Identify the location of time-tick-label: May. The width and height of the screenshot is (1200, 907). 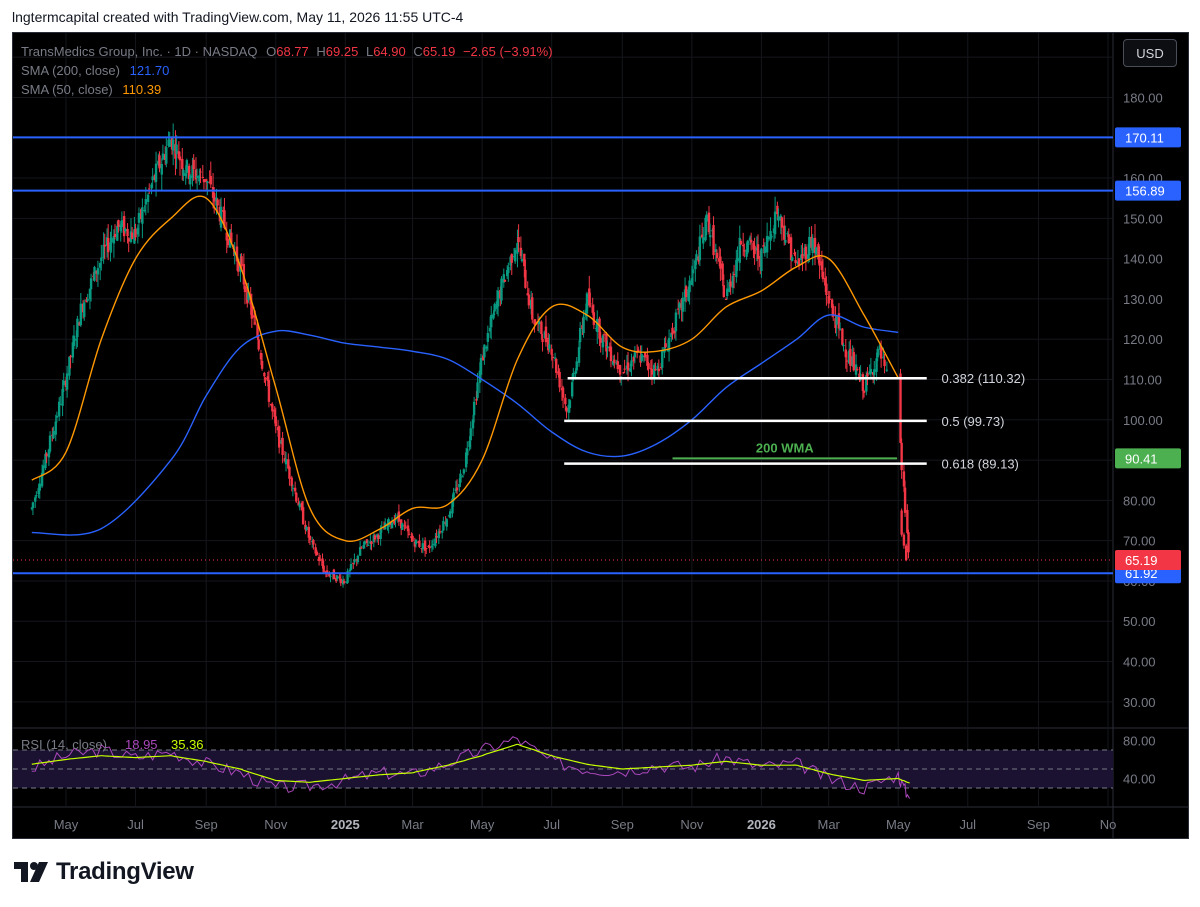
(898, 824).